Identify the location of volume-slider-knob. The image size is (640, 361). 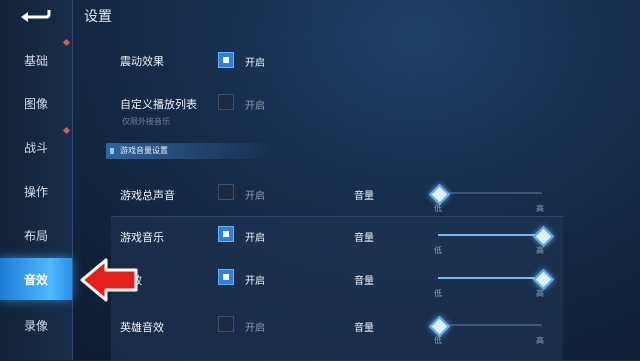
(439, 194).